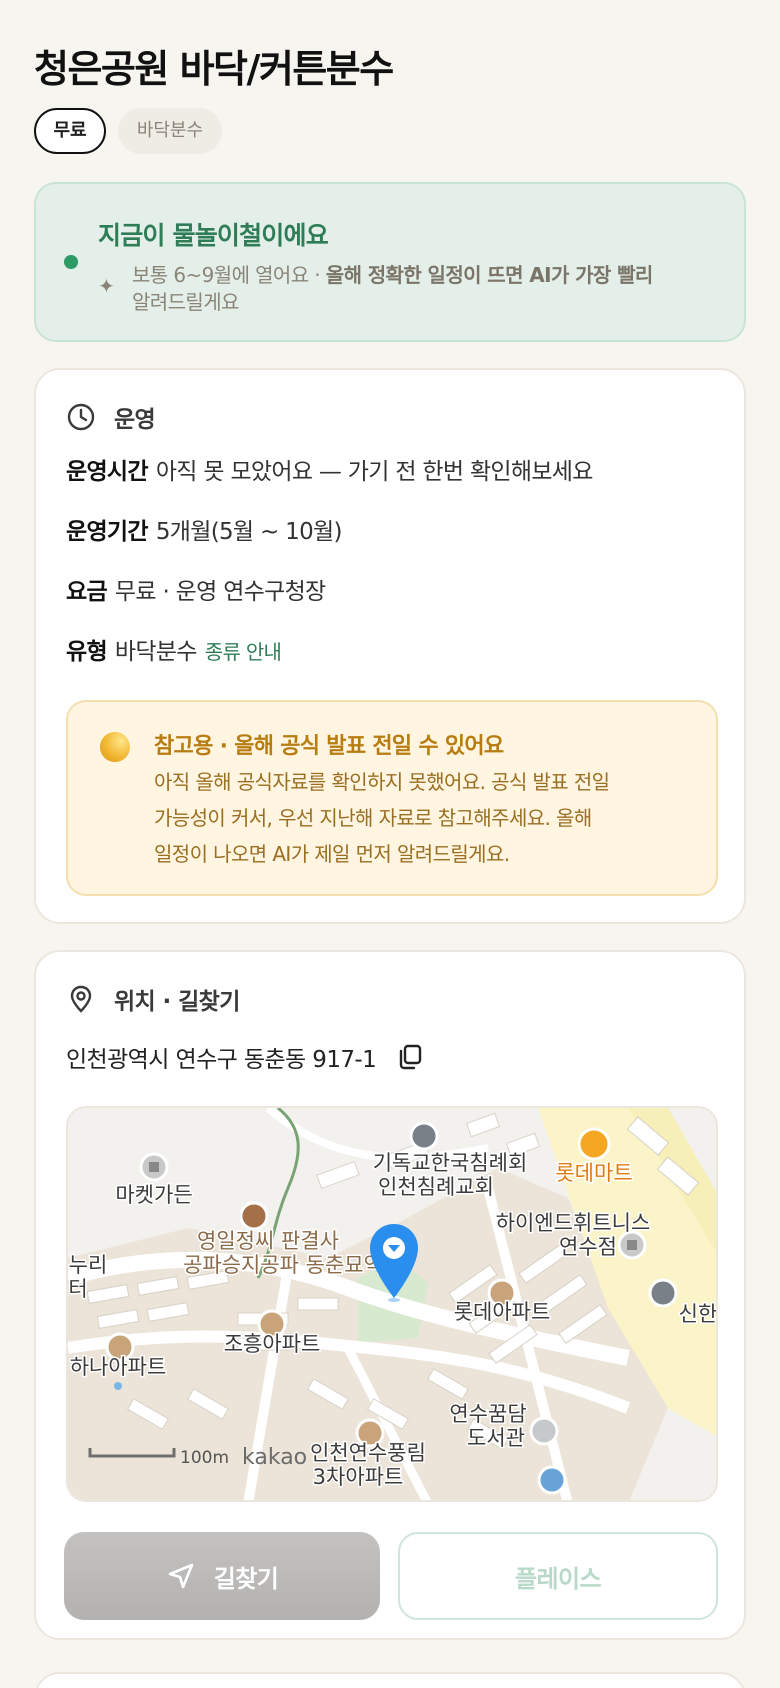  What do you see at coordinates (373, 818) in the screenshot?
I see `notice-line-2: 가능성이 커서, 우선 지난해 자료로 참고해주세요. 올해` at bounding box center [373, 818].